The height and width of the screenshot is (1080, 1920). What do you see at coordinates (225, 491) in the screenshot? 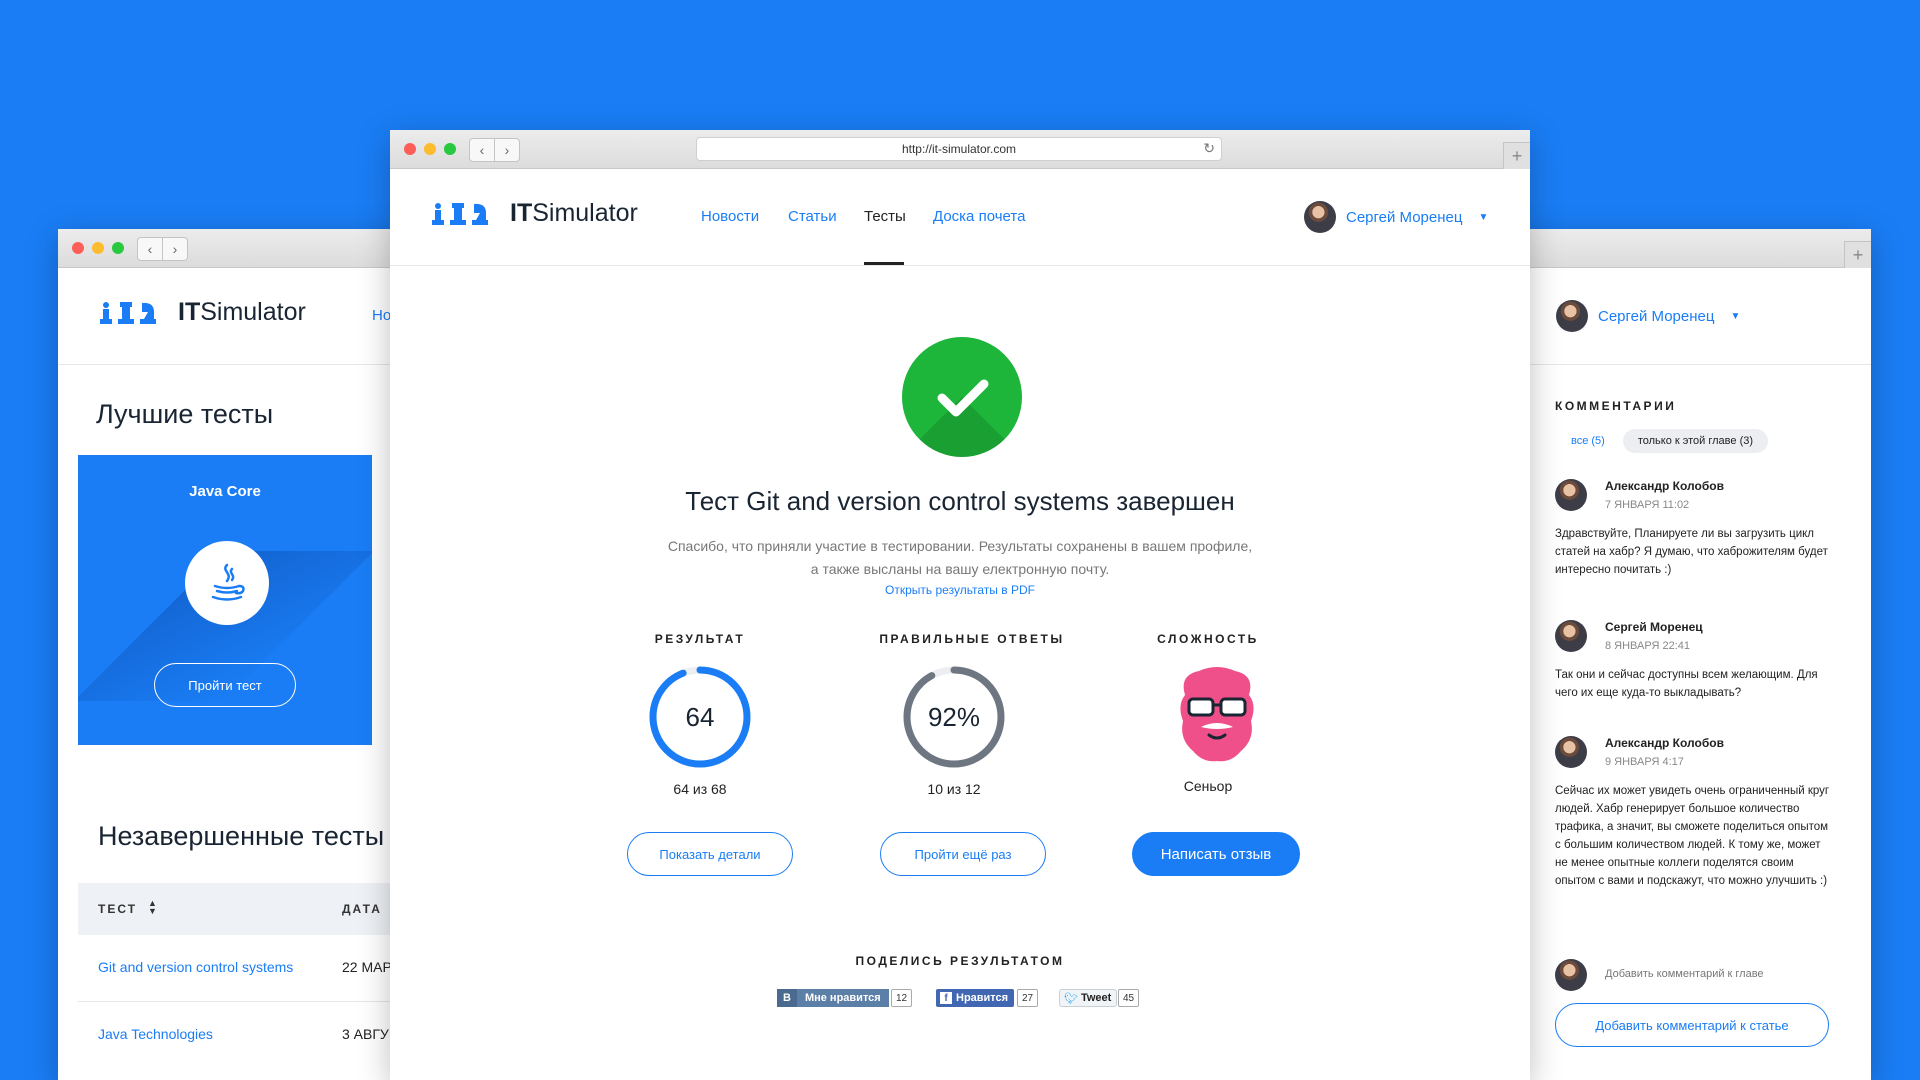
I see `card-title: Java Core` at bounding box center [225, 491].